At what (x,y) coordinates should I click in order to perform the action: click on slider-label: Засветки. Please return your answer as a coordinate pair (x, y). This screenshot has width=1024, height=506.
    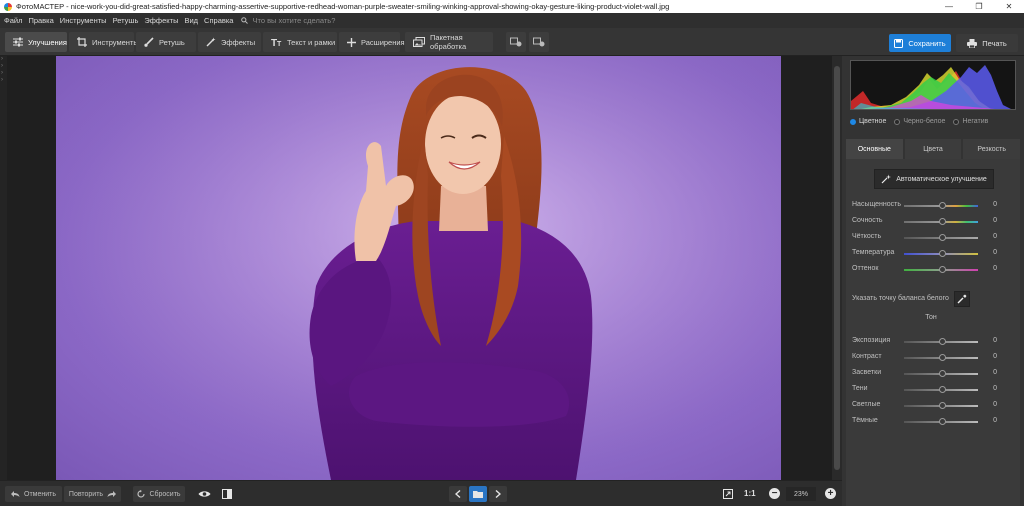
    Looking at the image, I should click on (867, 372).